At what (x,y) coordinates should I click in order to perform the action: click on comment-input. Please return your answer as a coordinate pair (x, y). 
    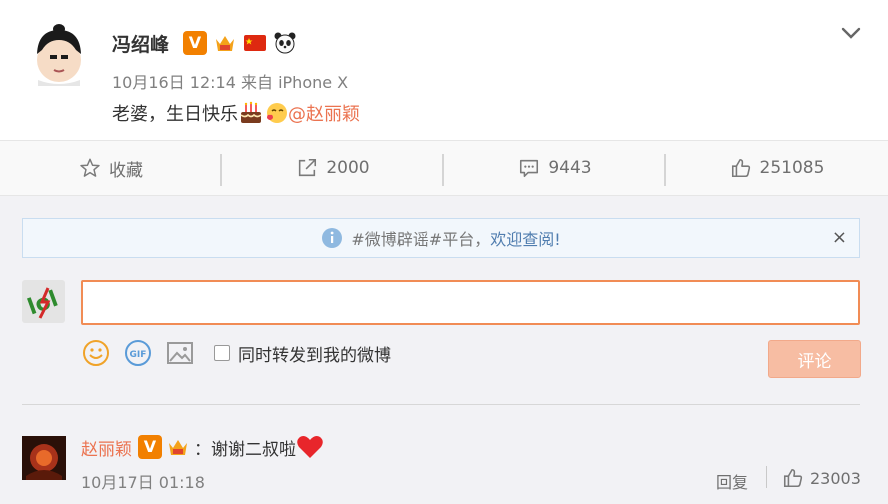
    Looking at the image, I should click on (470, 302).